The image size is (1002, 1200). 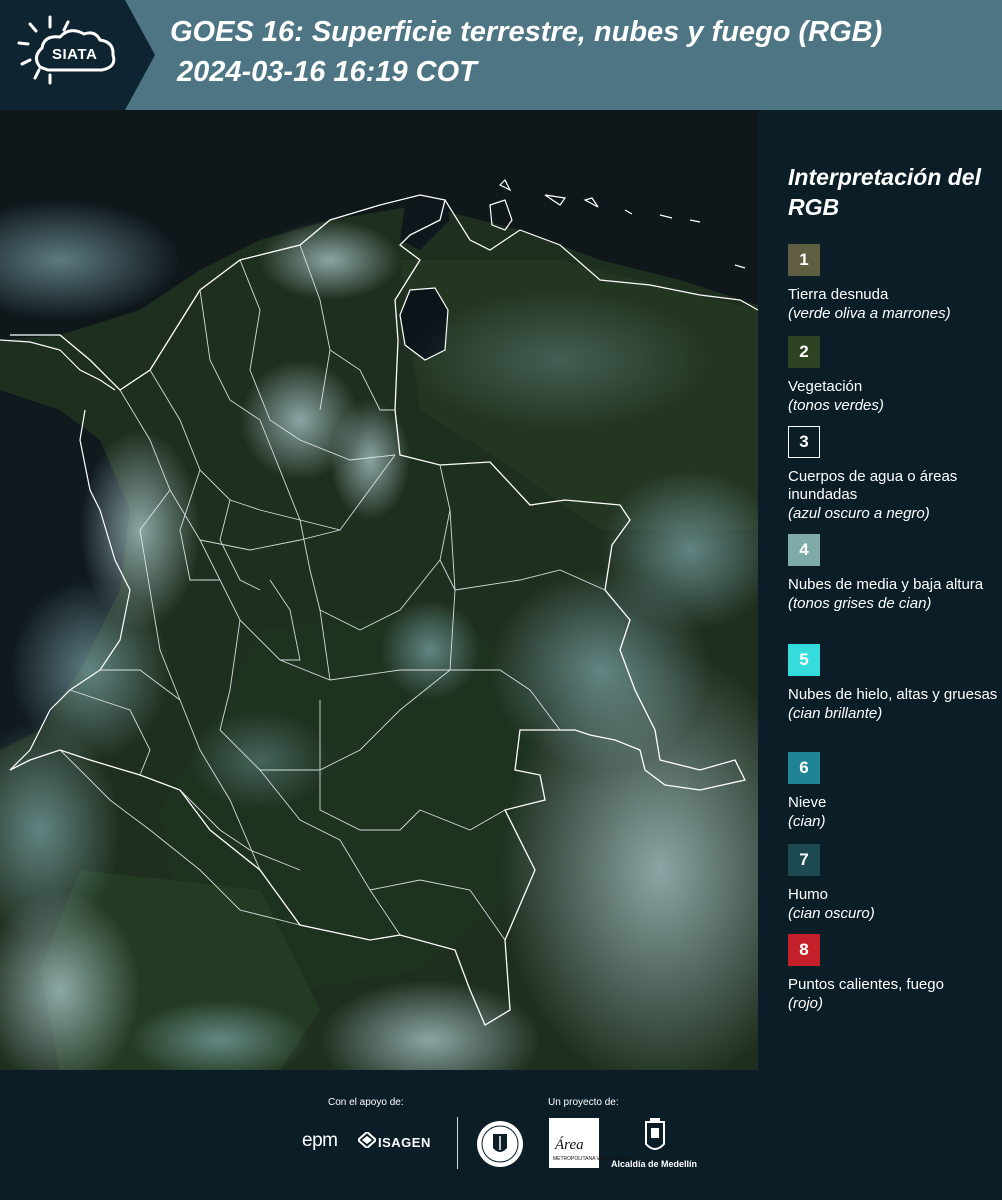 What do you see at coordinates (873, 485) in the screenshot?
I see `legend-item-label: Cuerpos de agua o áreas inundadas` at bounding box center [873, 485].